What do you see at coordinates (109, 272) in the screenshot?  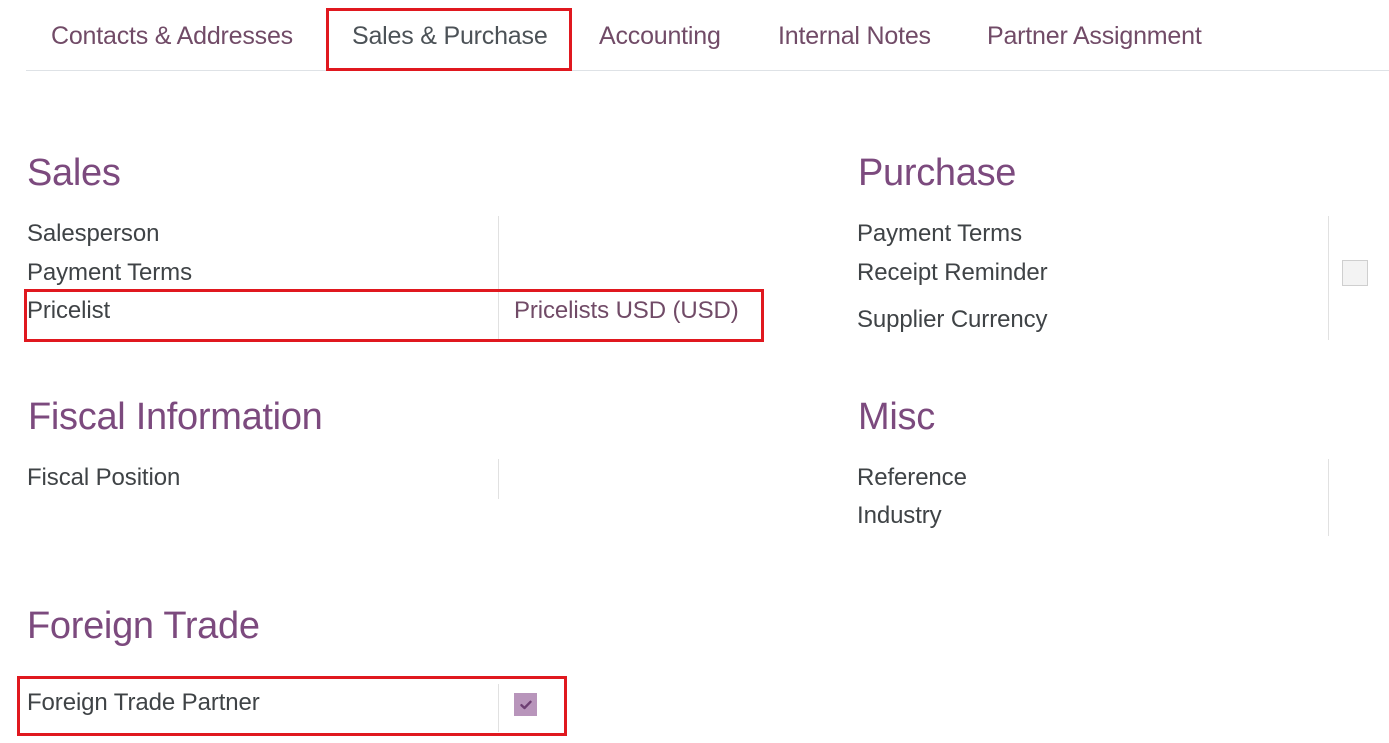 I see `sales-payment-terms-label: Payment Terms` at bounding box center [109, 272].